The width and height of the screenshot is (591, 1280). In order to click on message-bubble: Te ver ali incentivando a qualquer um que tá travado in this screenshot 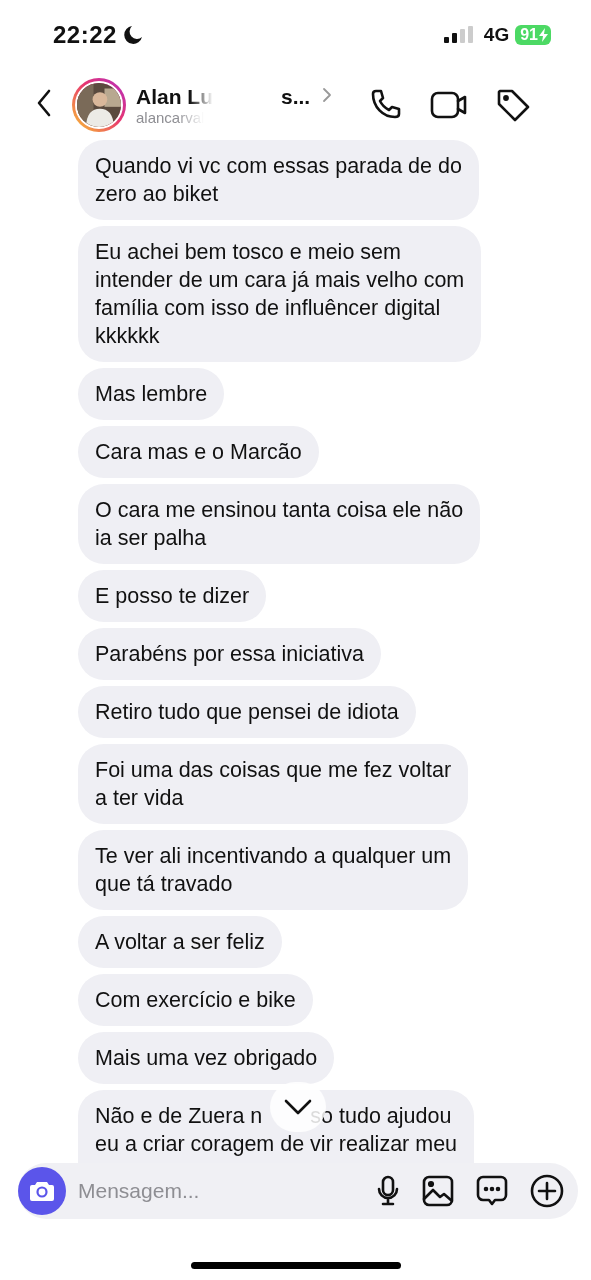, I will do `click(273, 870)`.